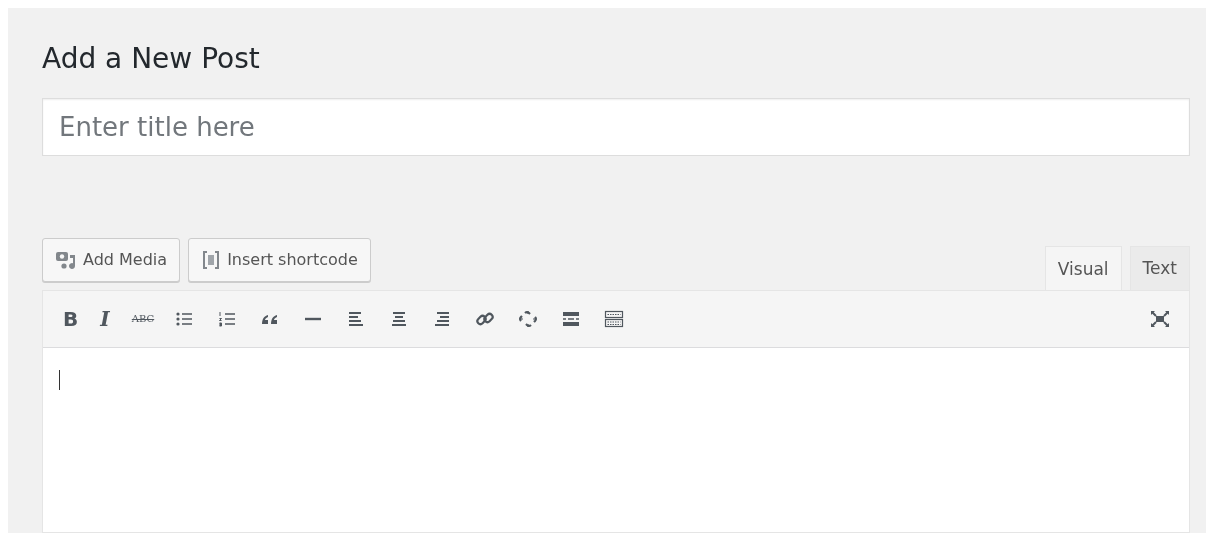  Describe the element at coordinates (111, 259) in the screenshot. I see `add-media-button: Add Media` at that location.